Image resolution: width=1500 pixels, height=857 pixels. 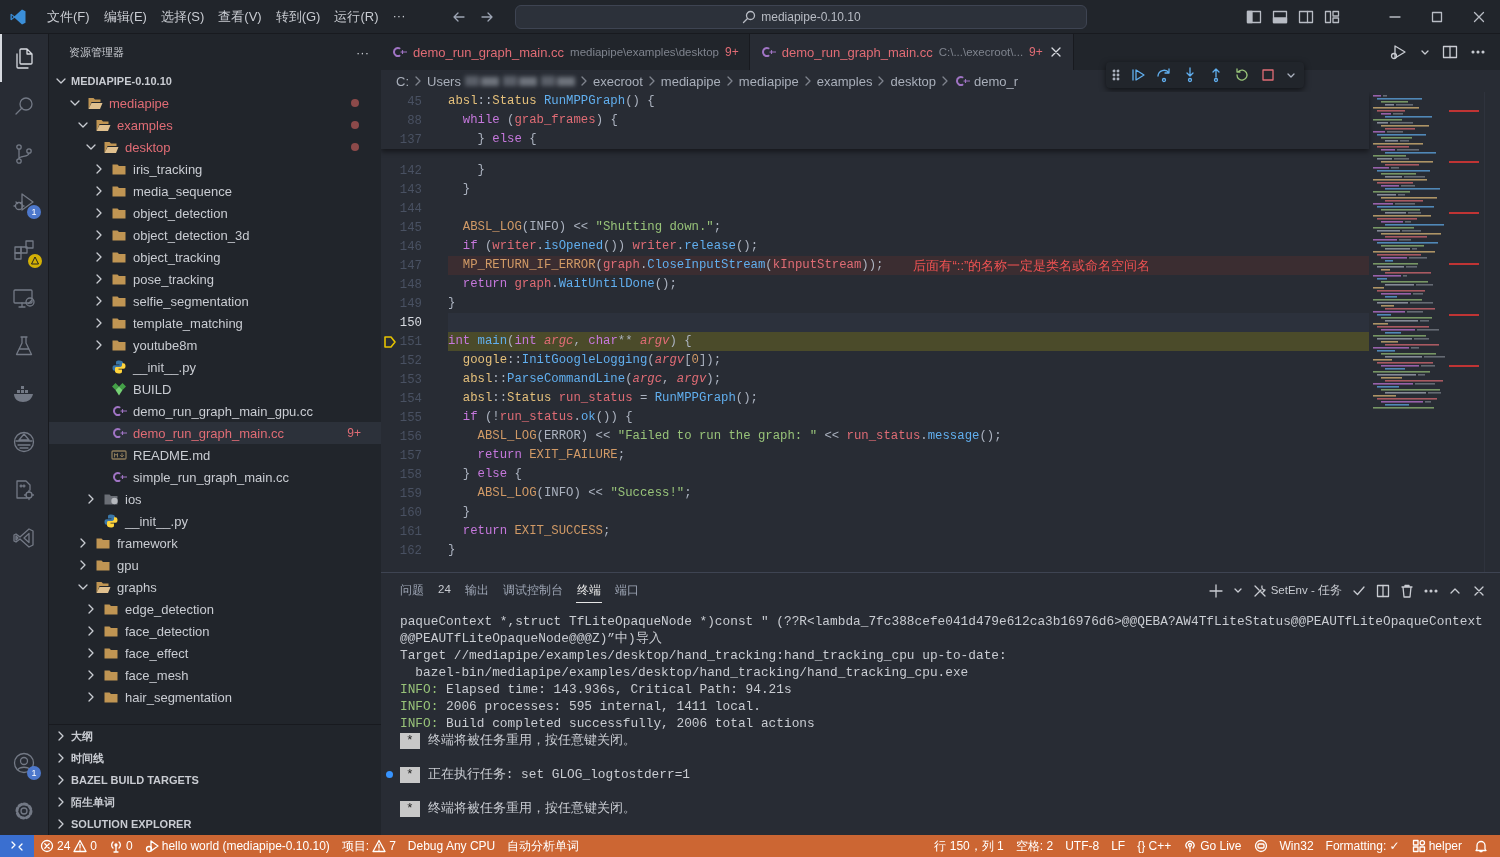 What do you see at coordinates (215, 345) in the screenshot?
I see `folder-item: youtube8m` at bounding box center [215, 345].